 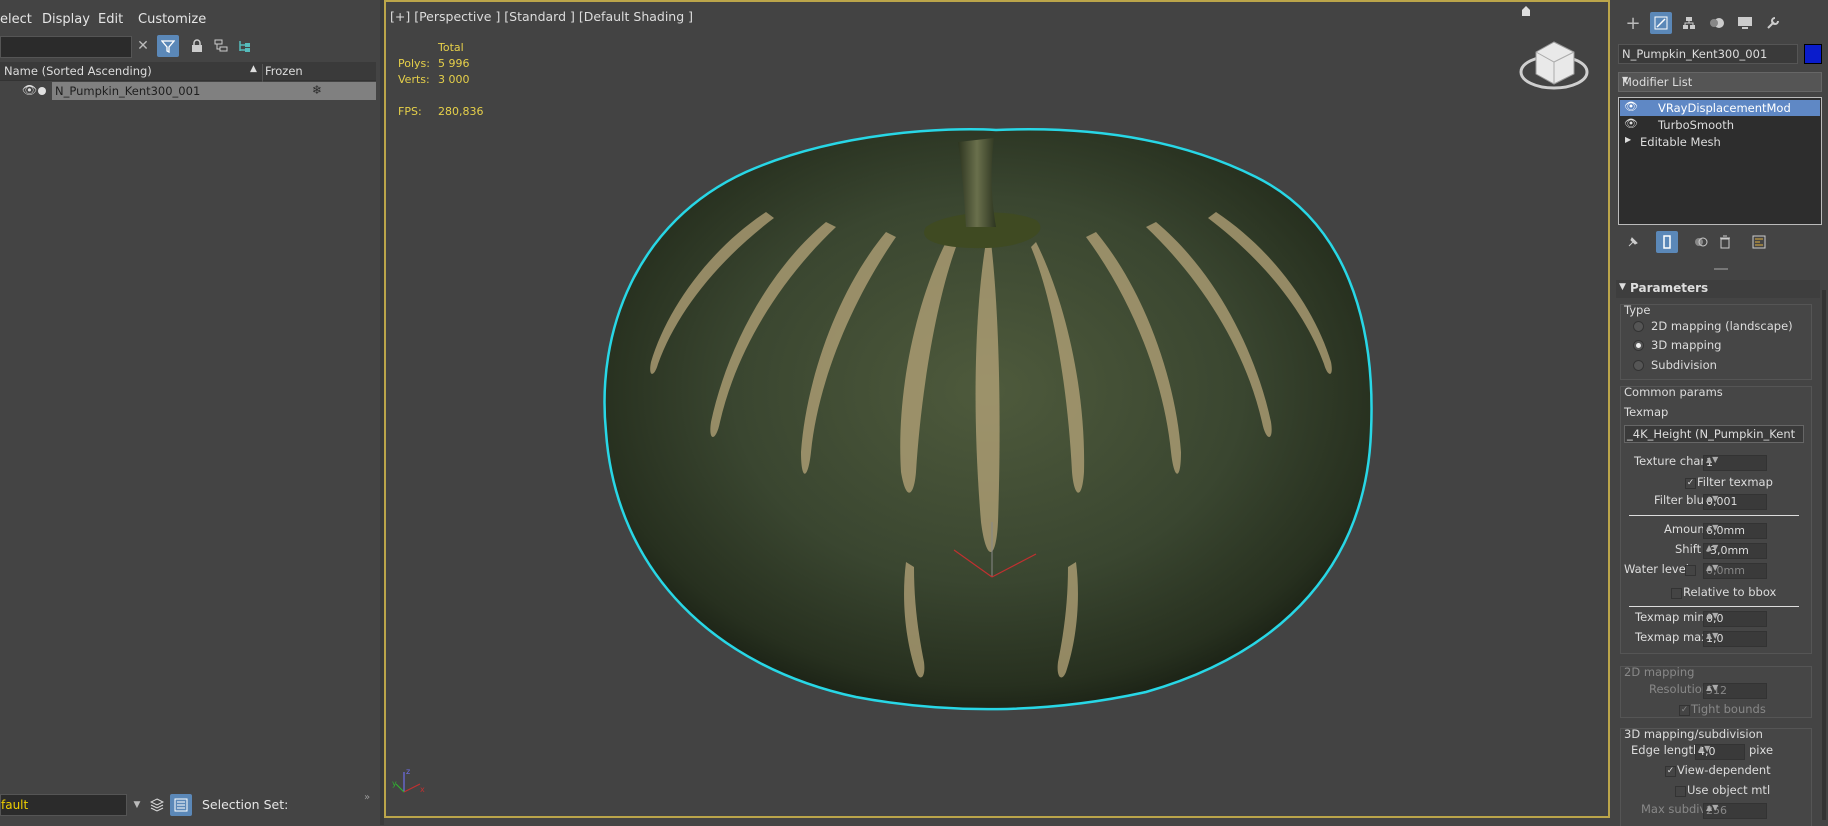 I want to click on stack-item-editable-mesh: ▶ Editable Mesh, so click(x=1720, y=142).